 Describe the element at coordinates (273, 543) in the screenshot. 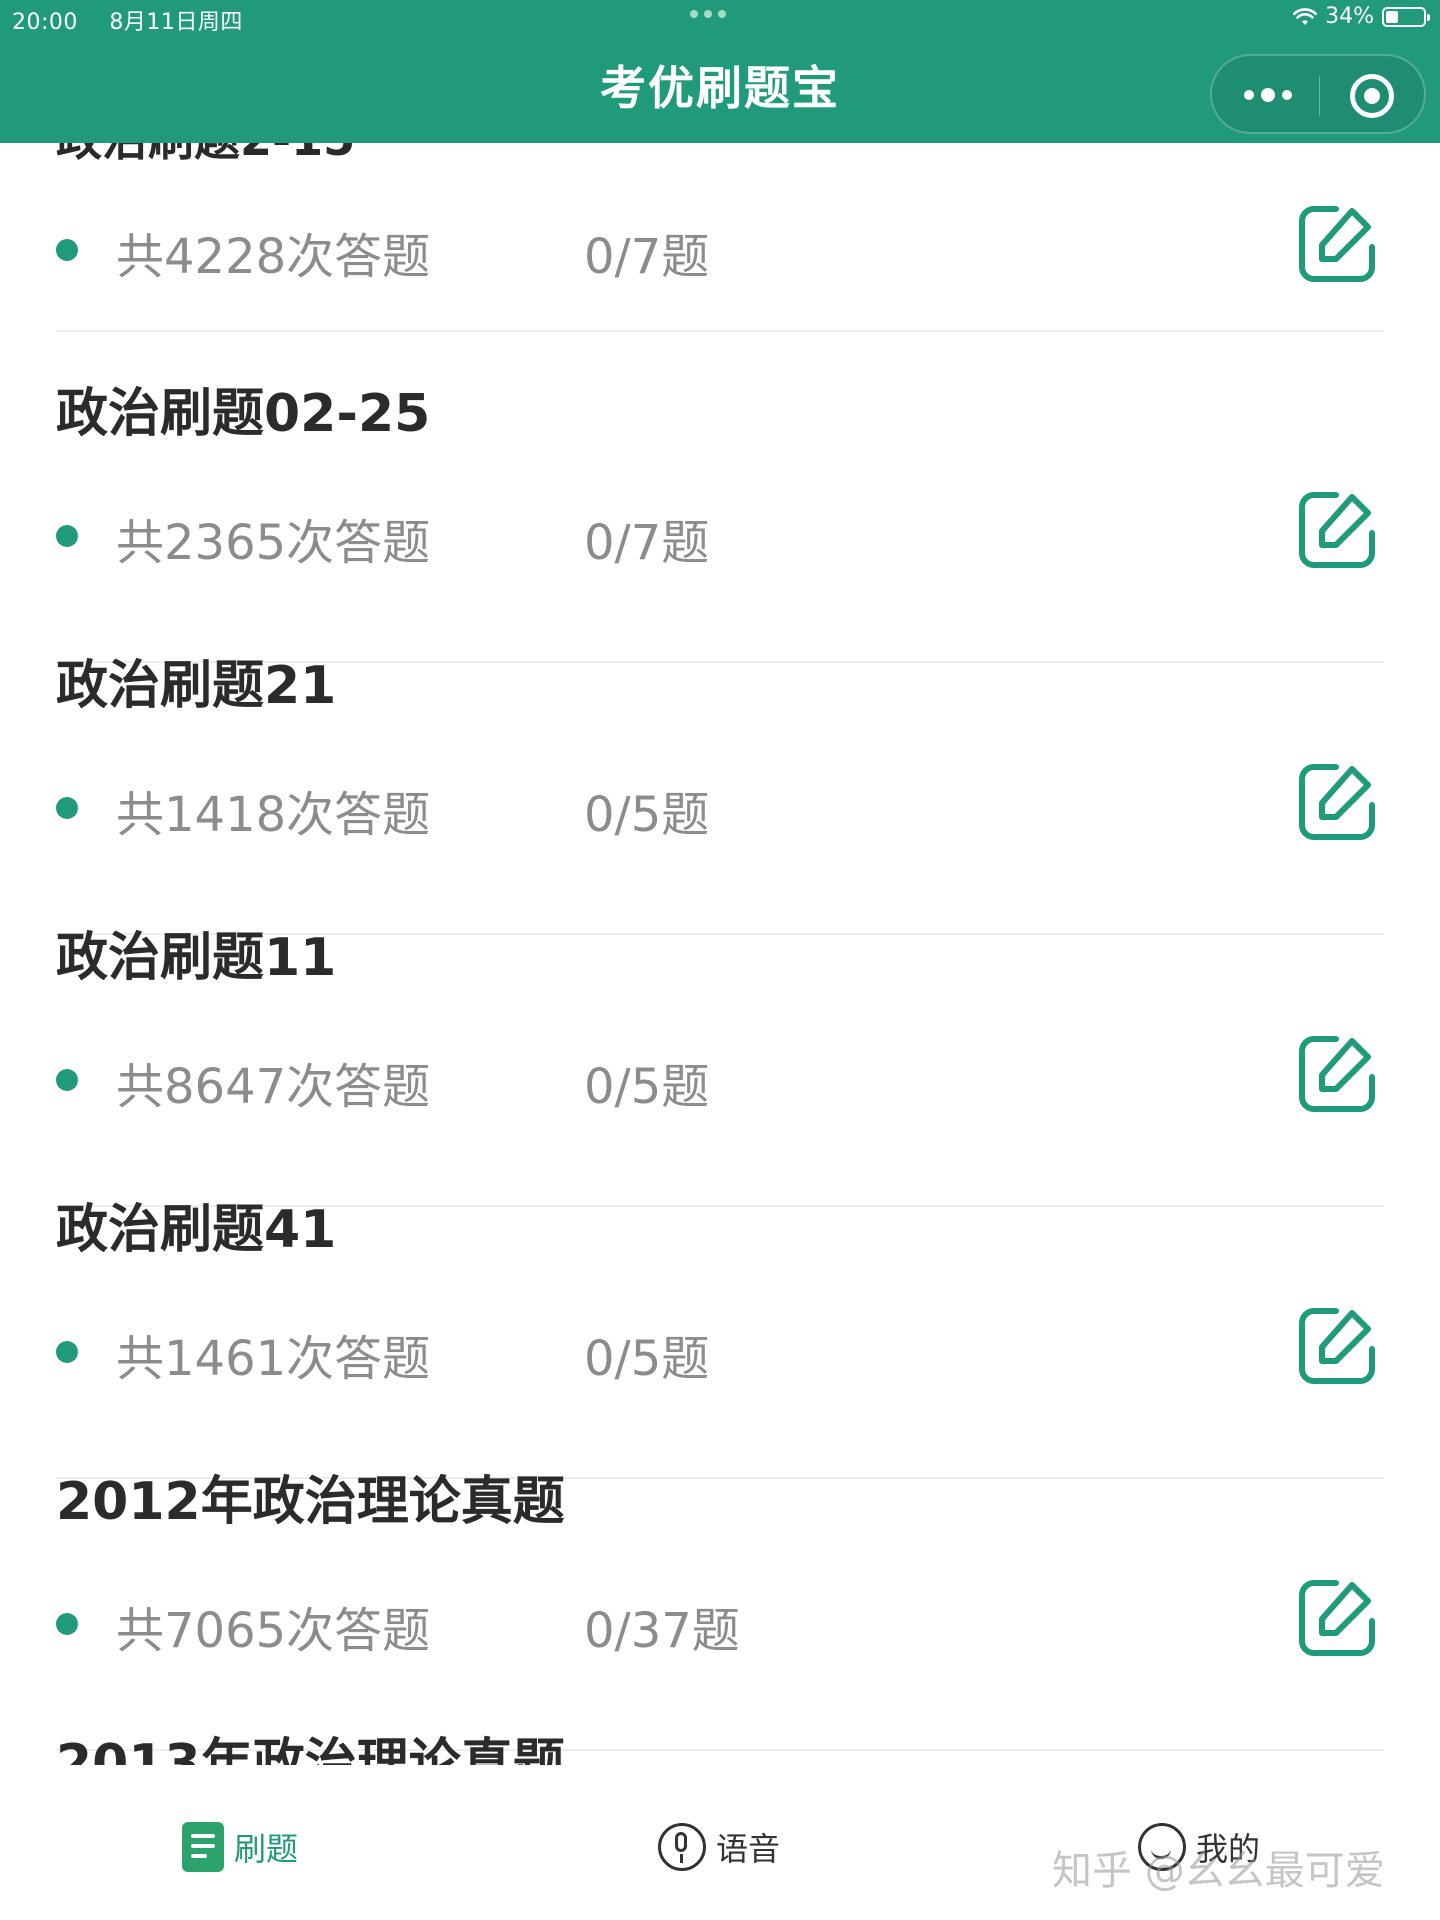

I see `answer-count: 共2365次答题` at that location.